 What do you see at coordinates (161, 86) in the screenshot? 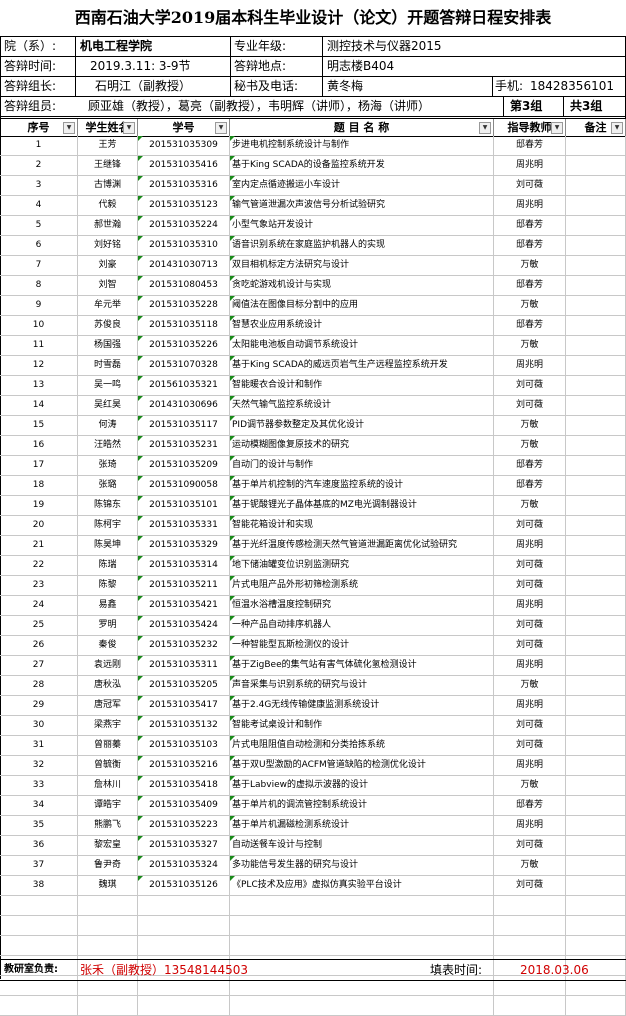
I see `leader-value: 石明江（副教授）` at bounding box center [161, 86].